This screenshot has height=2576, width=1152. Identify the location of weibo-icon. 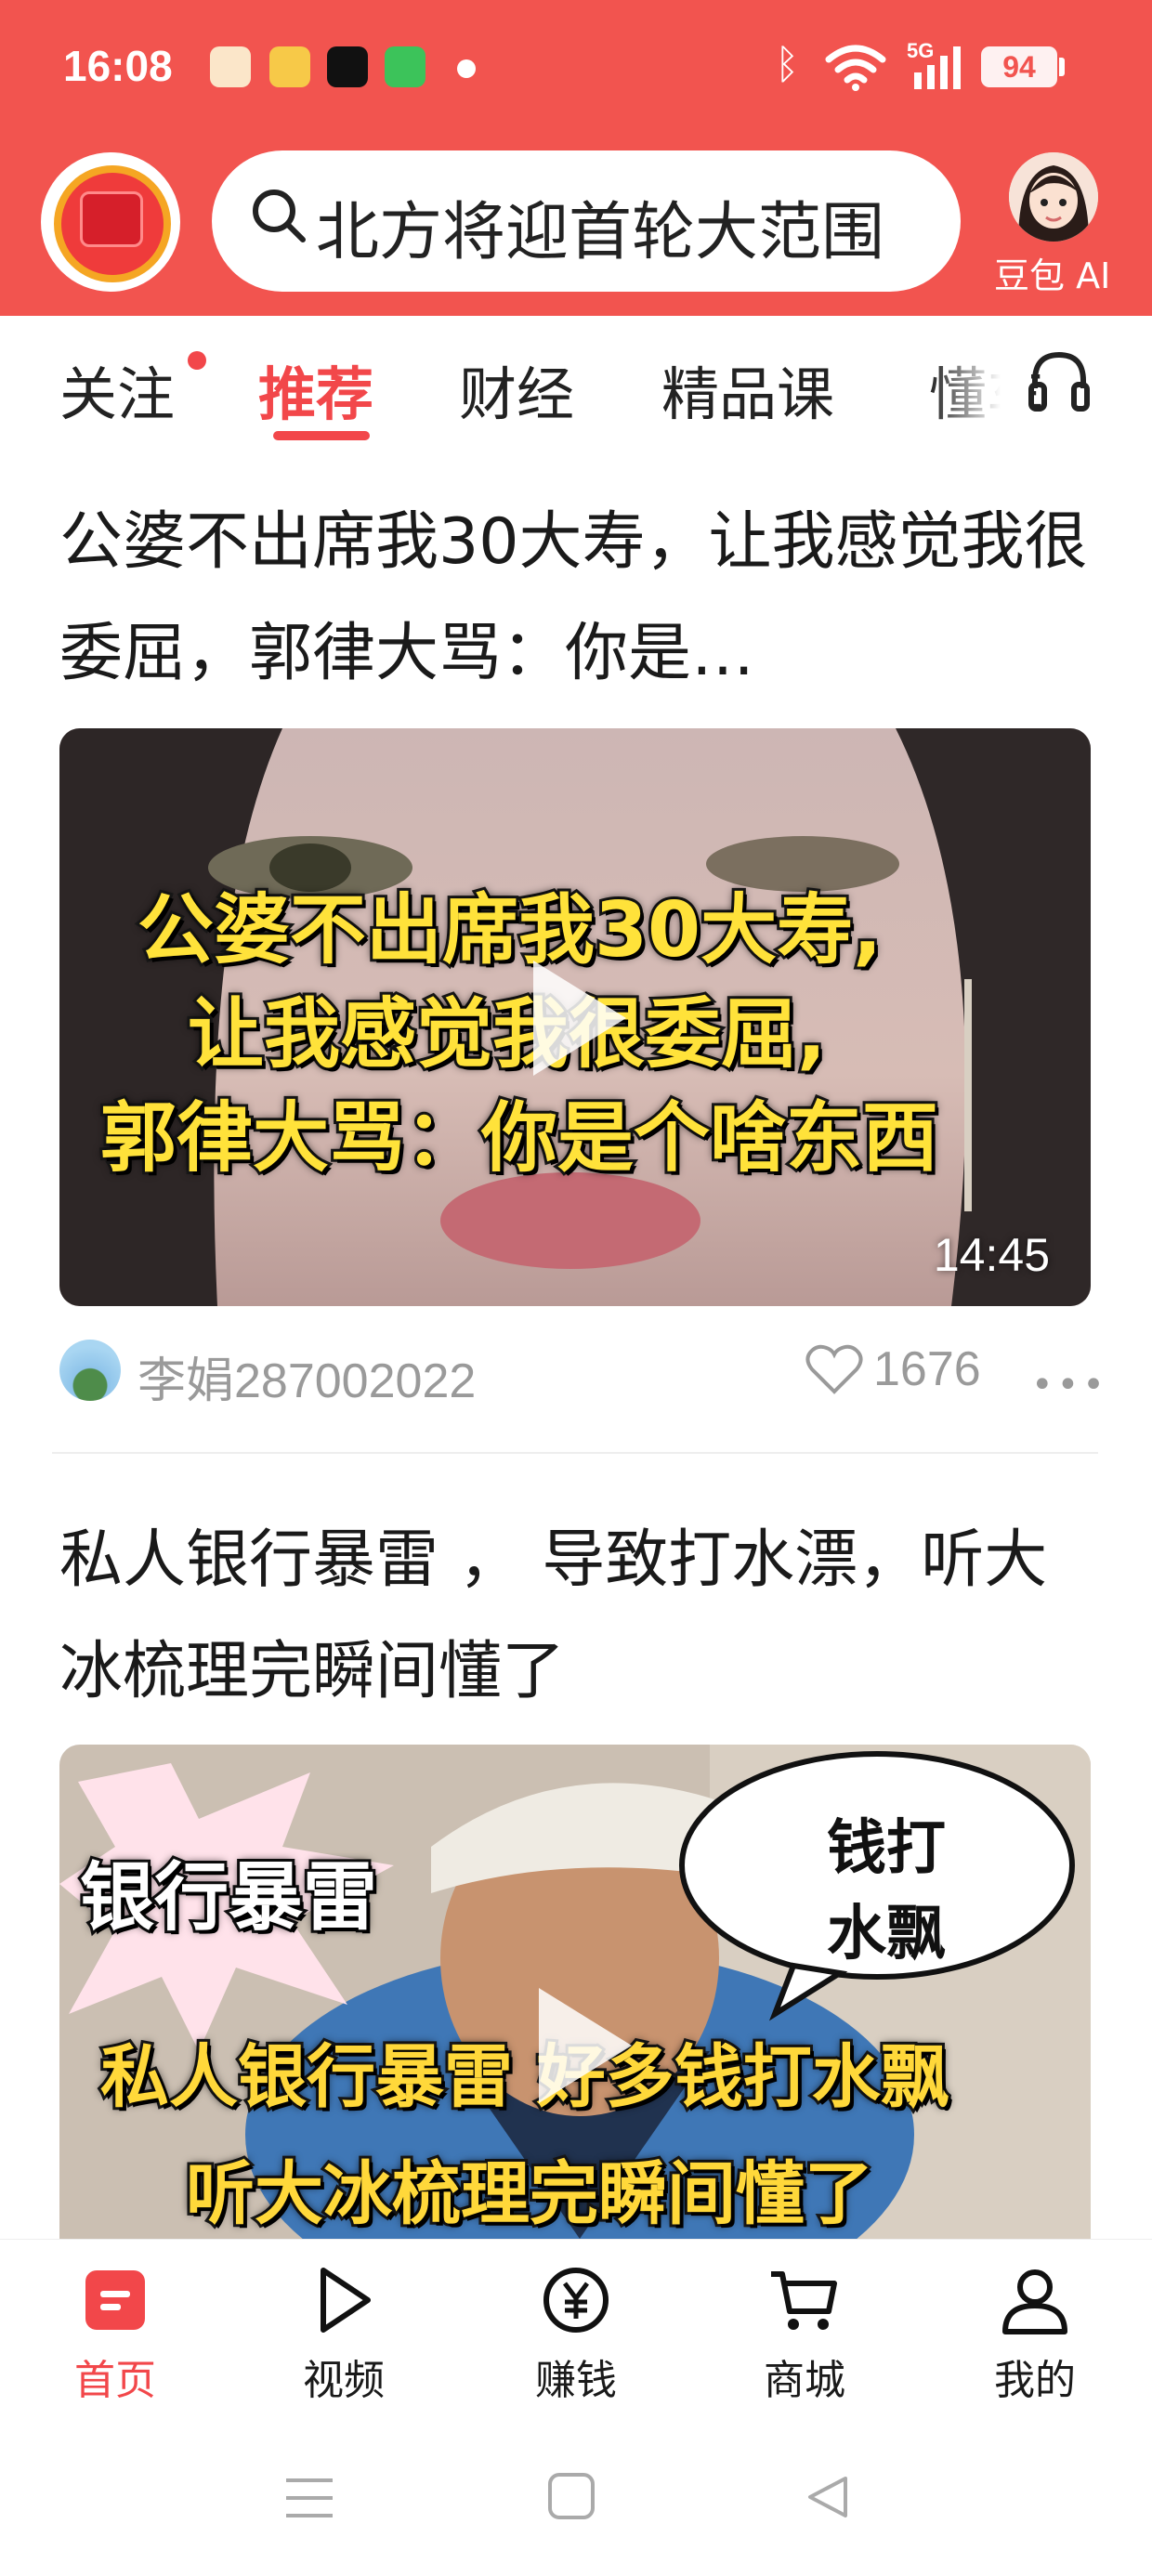
(289, 66).